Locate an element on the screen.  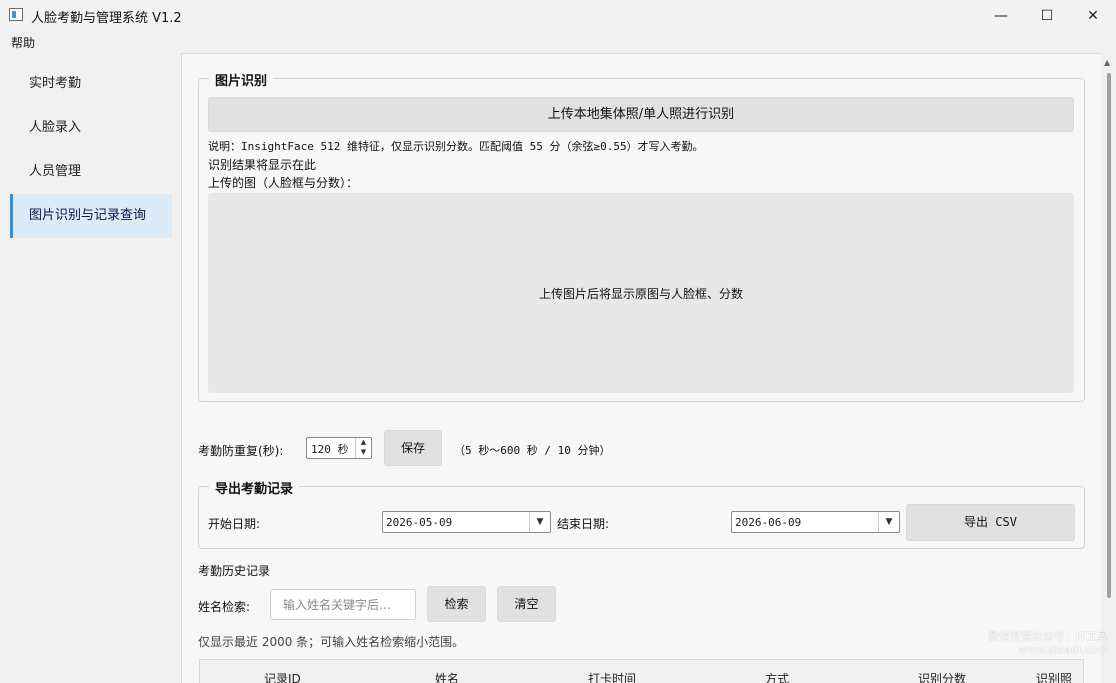
sidebar-item-label: 图片识别与记录查询 is located at coordinates (88, 215).